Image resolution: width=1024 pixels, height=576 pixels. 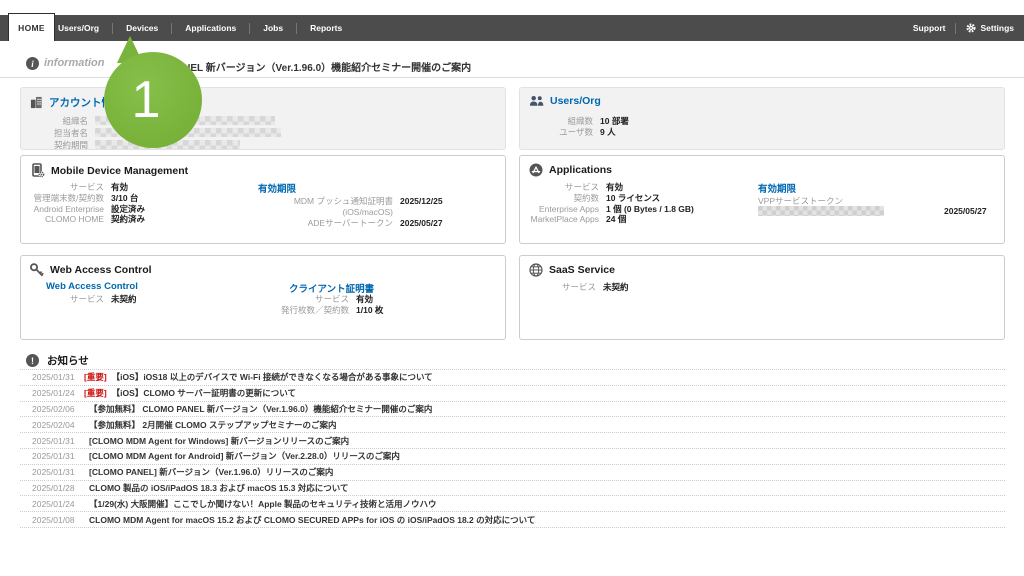 I want to click on apps-expiry-link: 有効期限, so click(x=777, y=188).